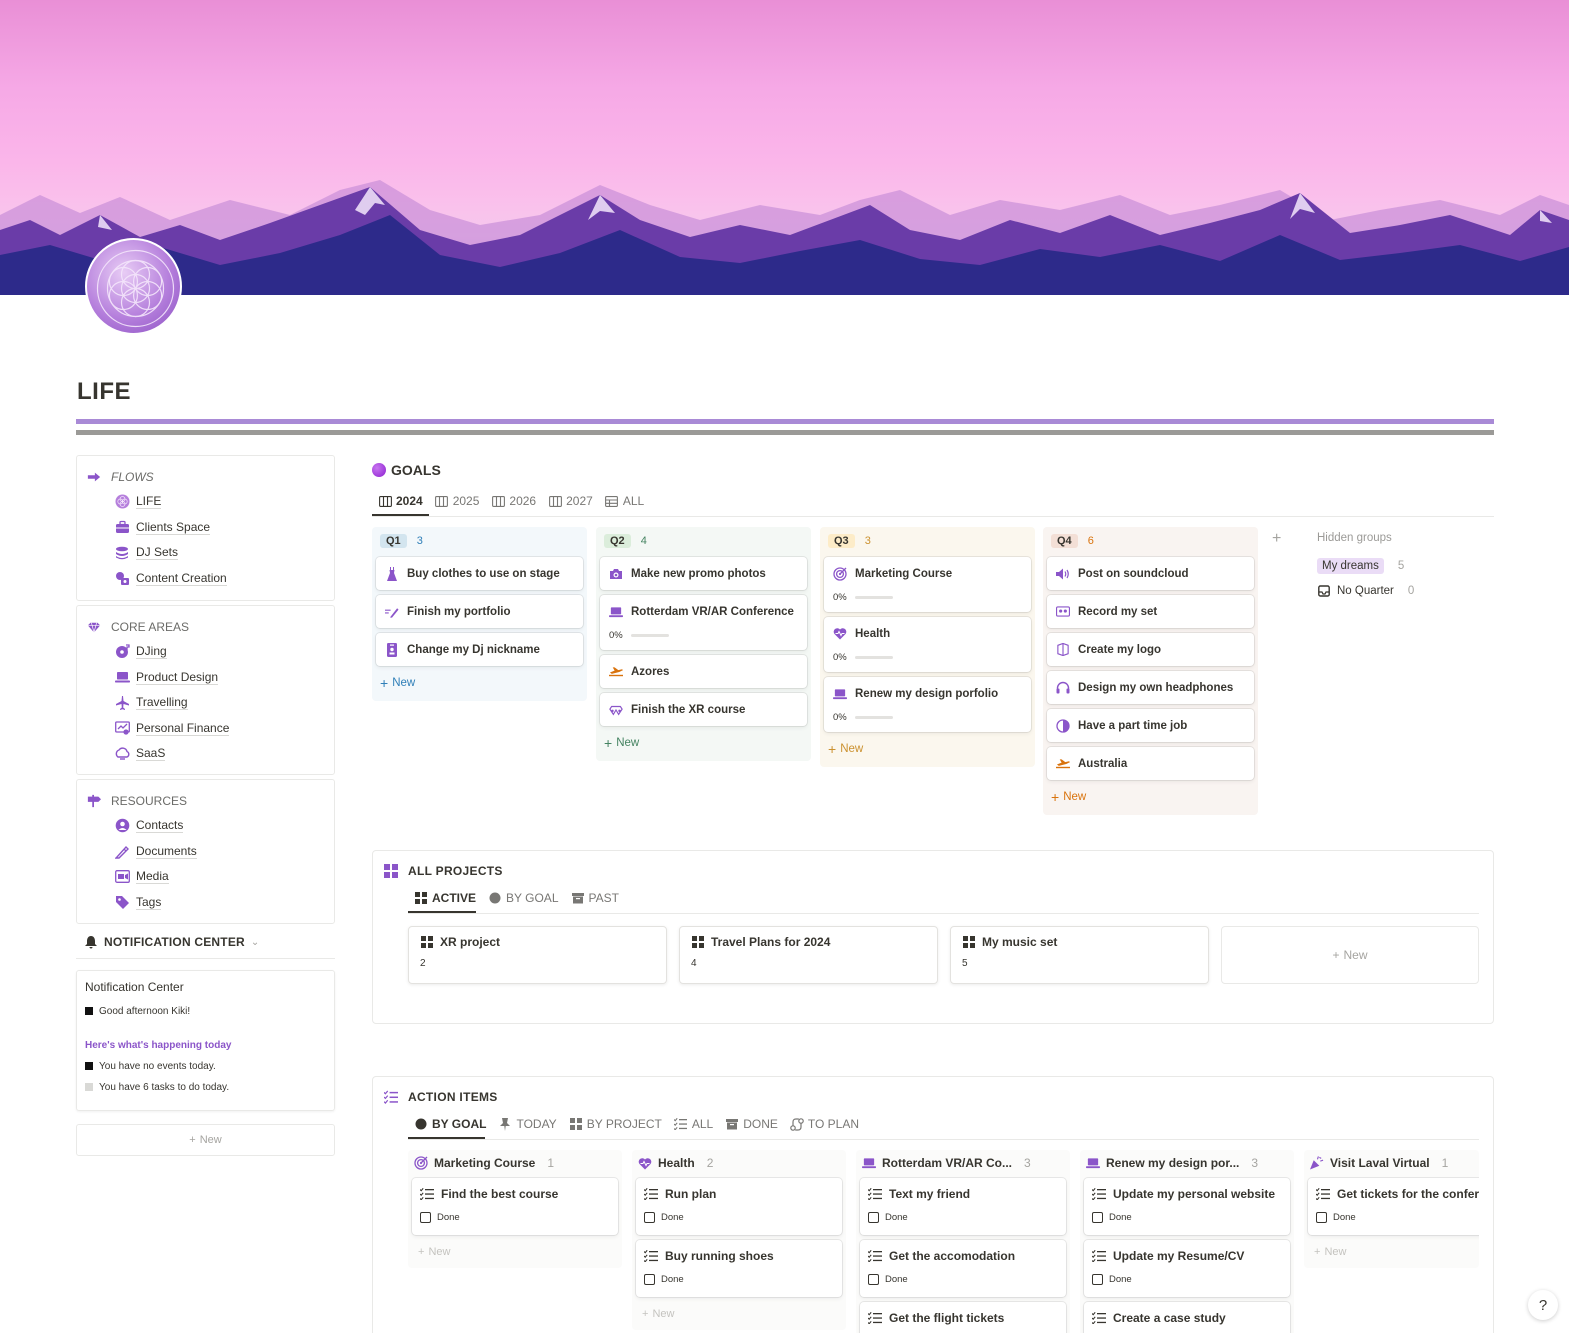 The width and height of the screenshot is (1569, 1333). What do you see at coordinates (457, 501) in the screenshot?
I see `goals-tab-2025: 2025` at bounding box center [457, 501].